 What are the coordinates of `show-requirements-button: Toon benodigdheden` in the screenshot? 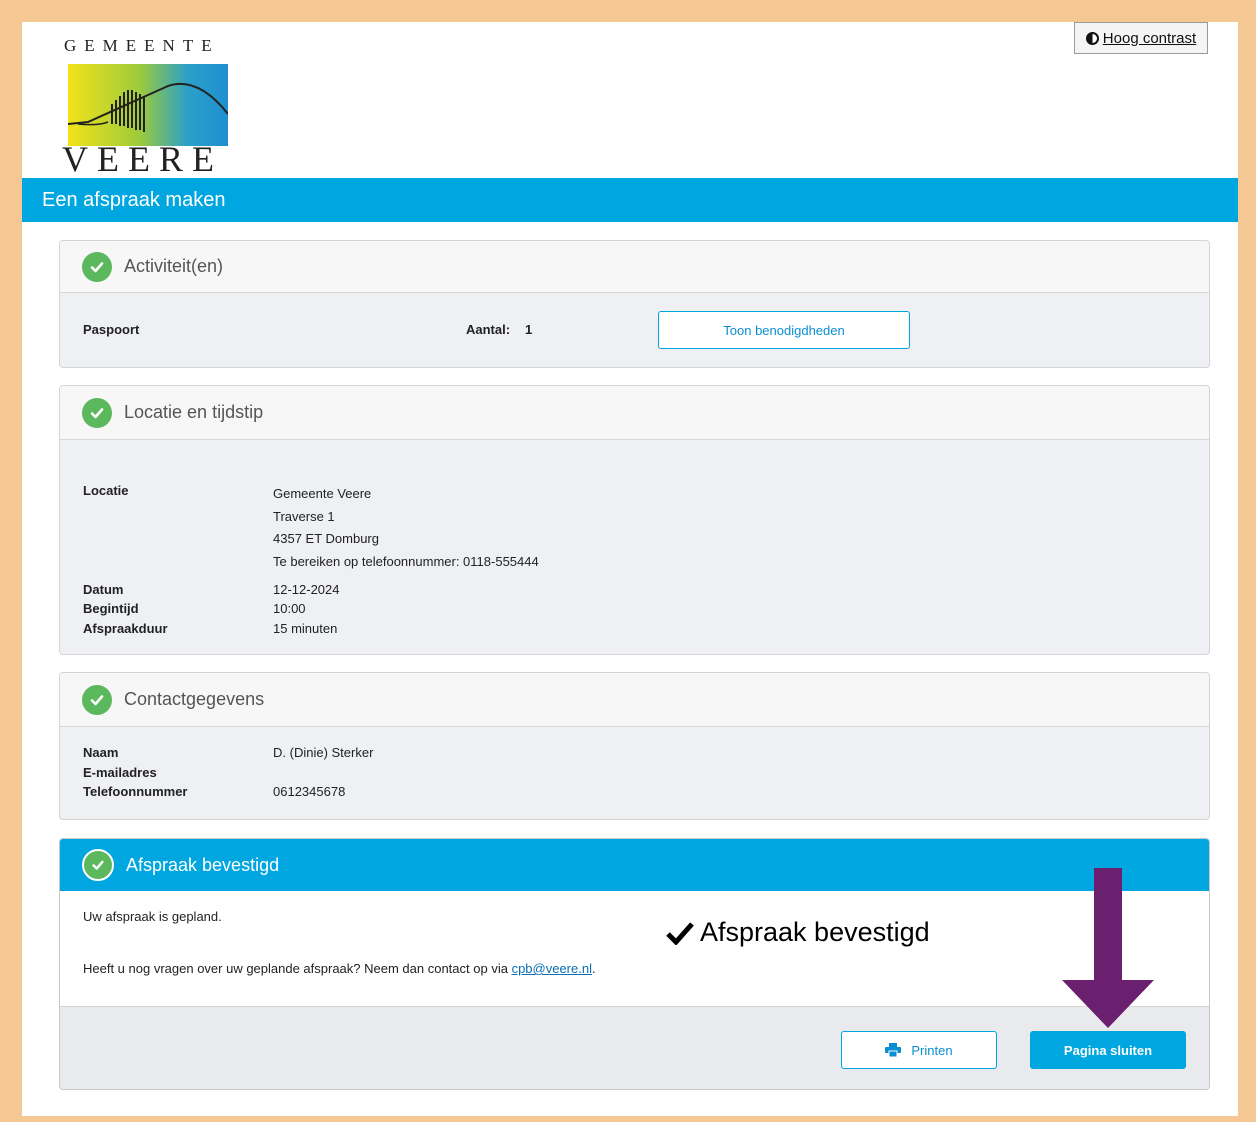 It's located at (784, 330).